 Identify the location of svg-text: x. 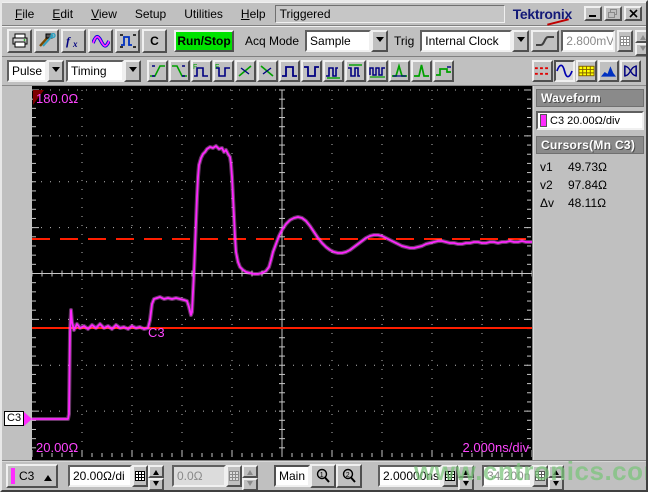
(75, 44).